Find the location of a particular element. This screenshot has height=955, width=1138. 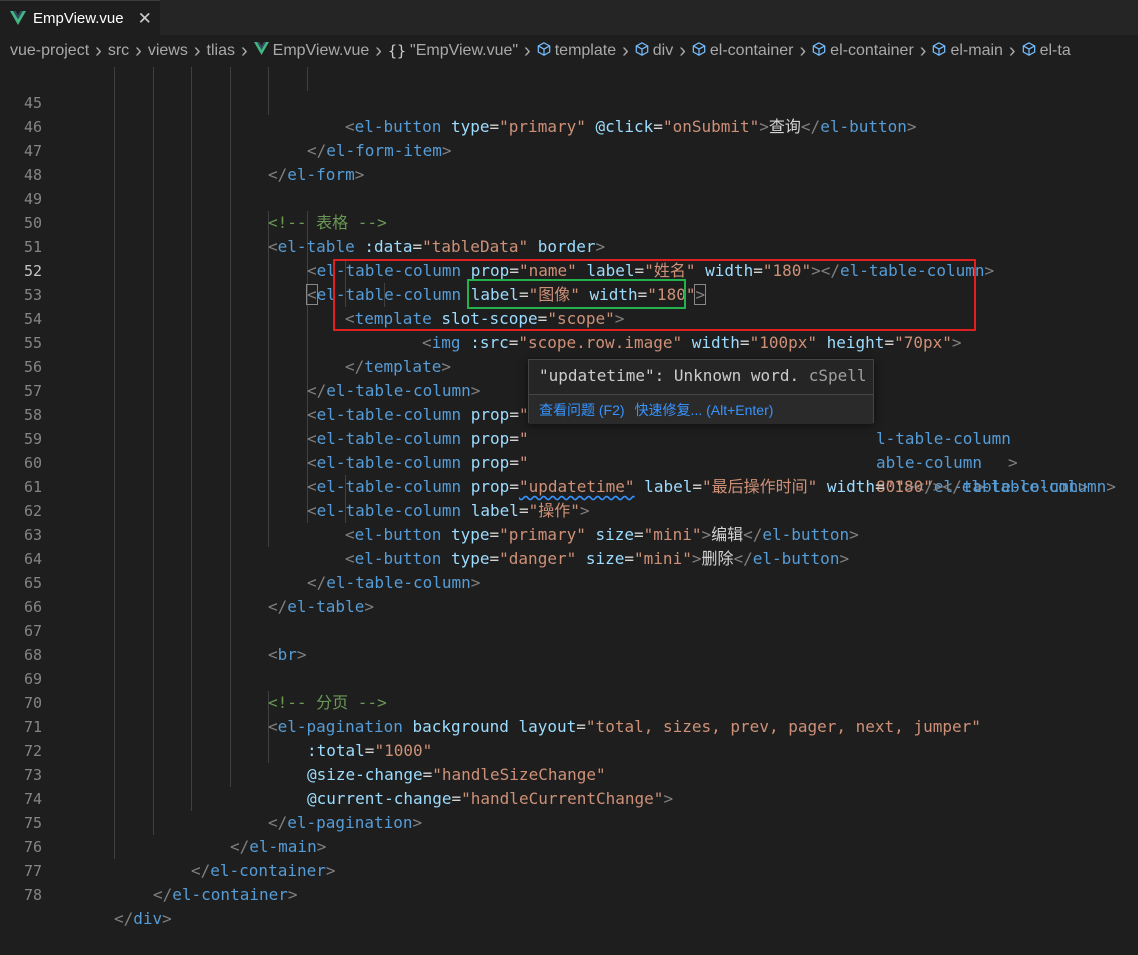

code-line: 49 <!-- 表格 --> is located at coordinates (569, 197).